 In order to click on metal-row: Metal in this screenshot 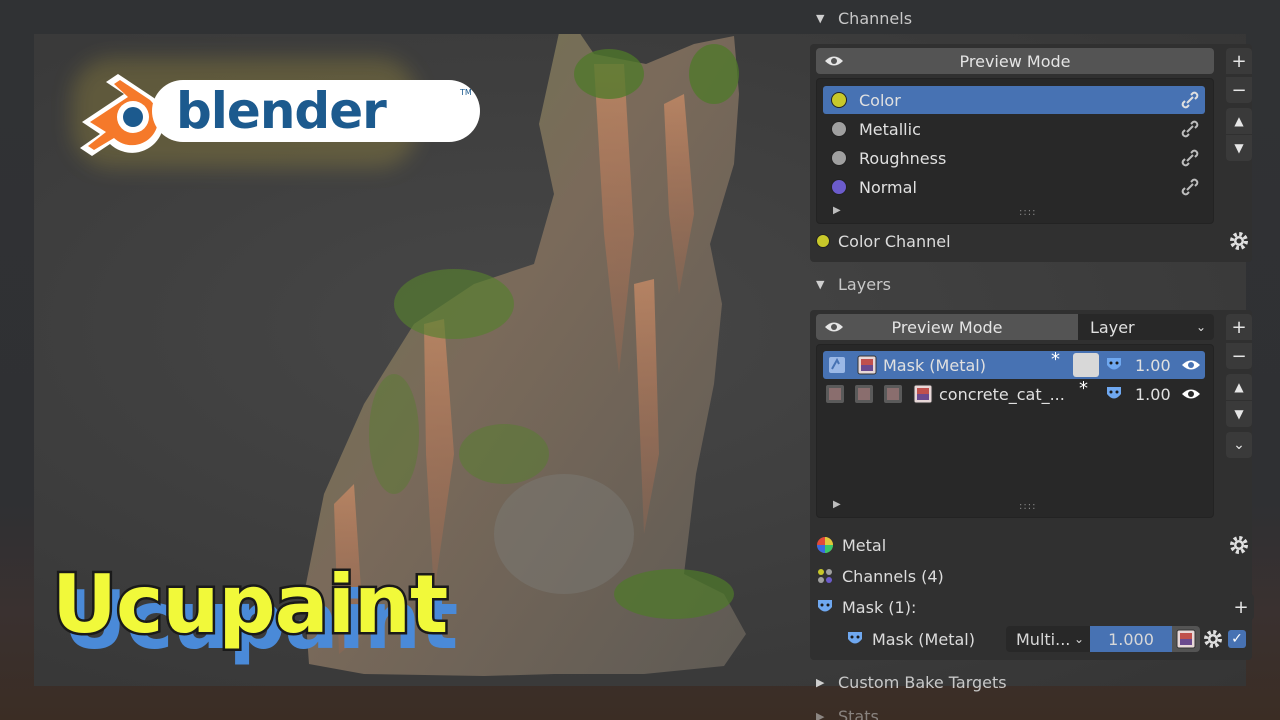, I will do `click(851, 545)`.